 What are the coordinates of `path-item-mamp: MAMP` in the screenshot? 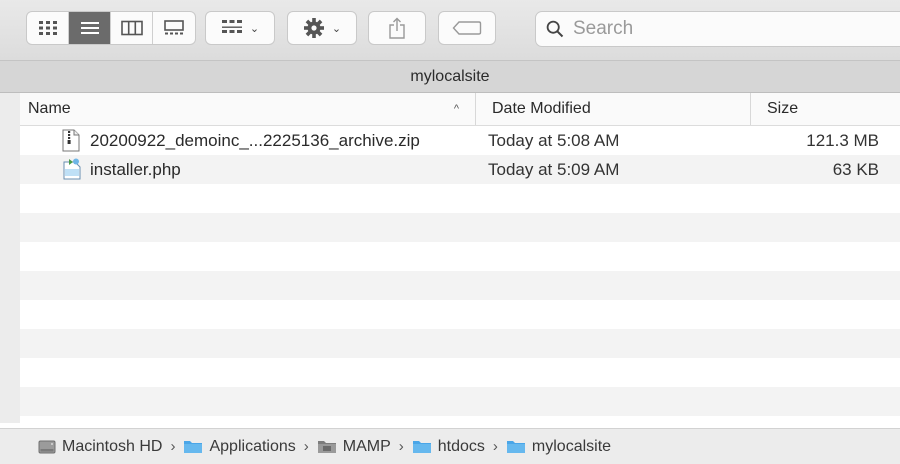 It's located at (354, 447).